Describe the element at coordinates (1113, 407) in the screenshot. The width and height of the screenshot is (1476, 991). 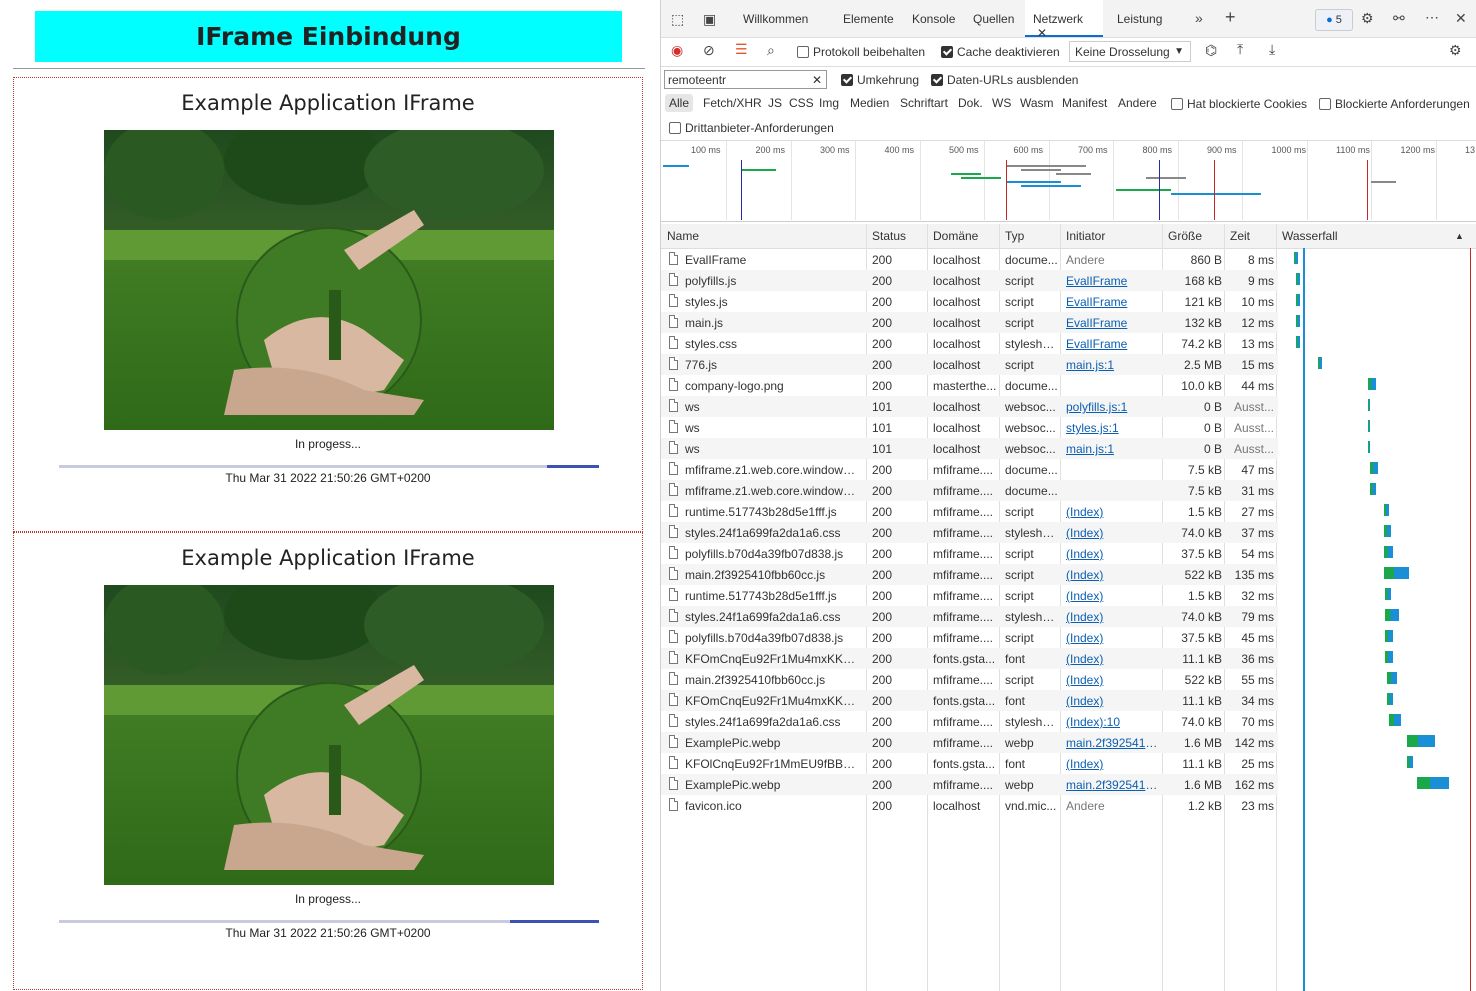
I see `request-initiator: polyfills.js:1` at that location.